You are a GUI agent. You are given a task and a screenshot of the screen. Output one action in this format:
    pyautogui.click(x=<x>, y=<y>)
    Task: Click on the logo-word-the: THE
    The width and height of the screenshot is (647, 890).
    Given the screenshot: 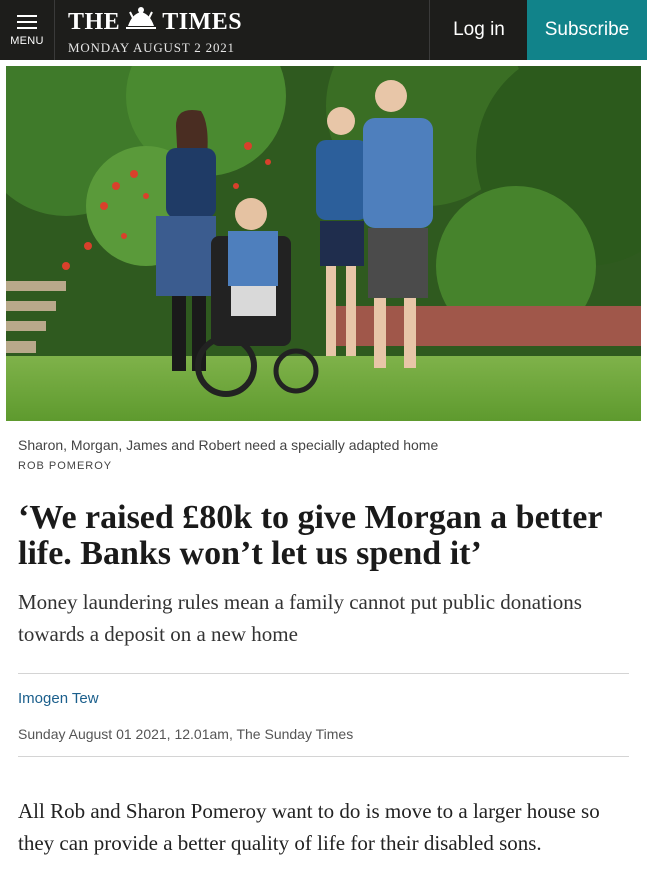 What is the action you would take?
    pyautogui.click(x=94, y=22)
    